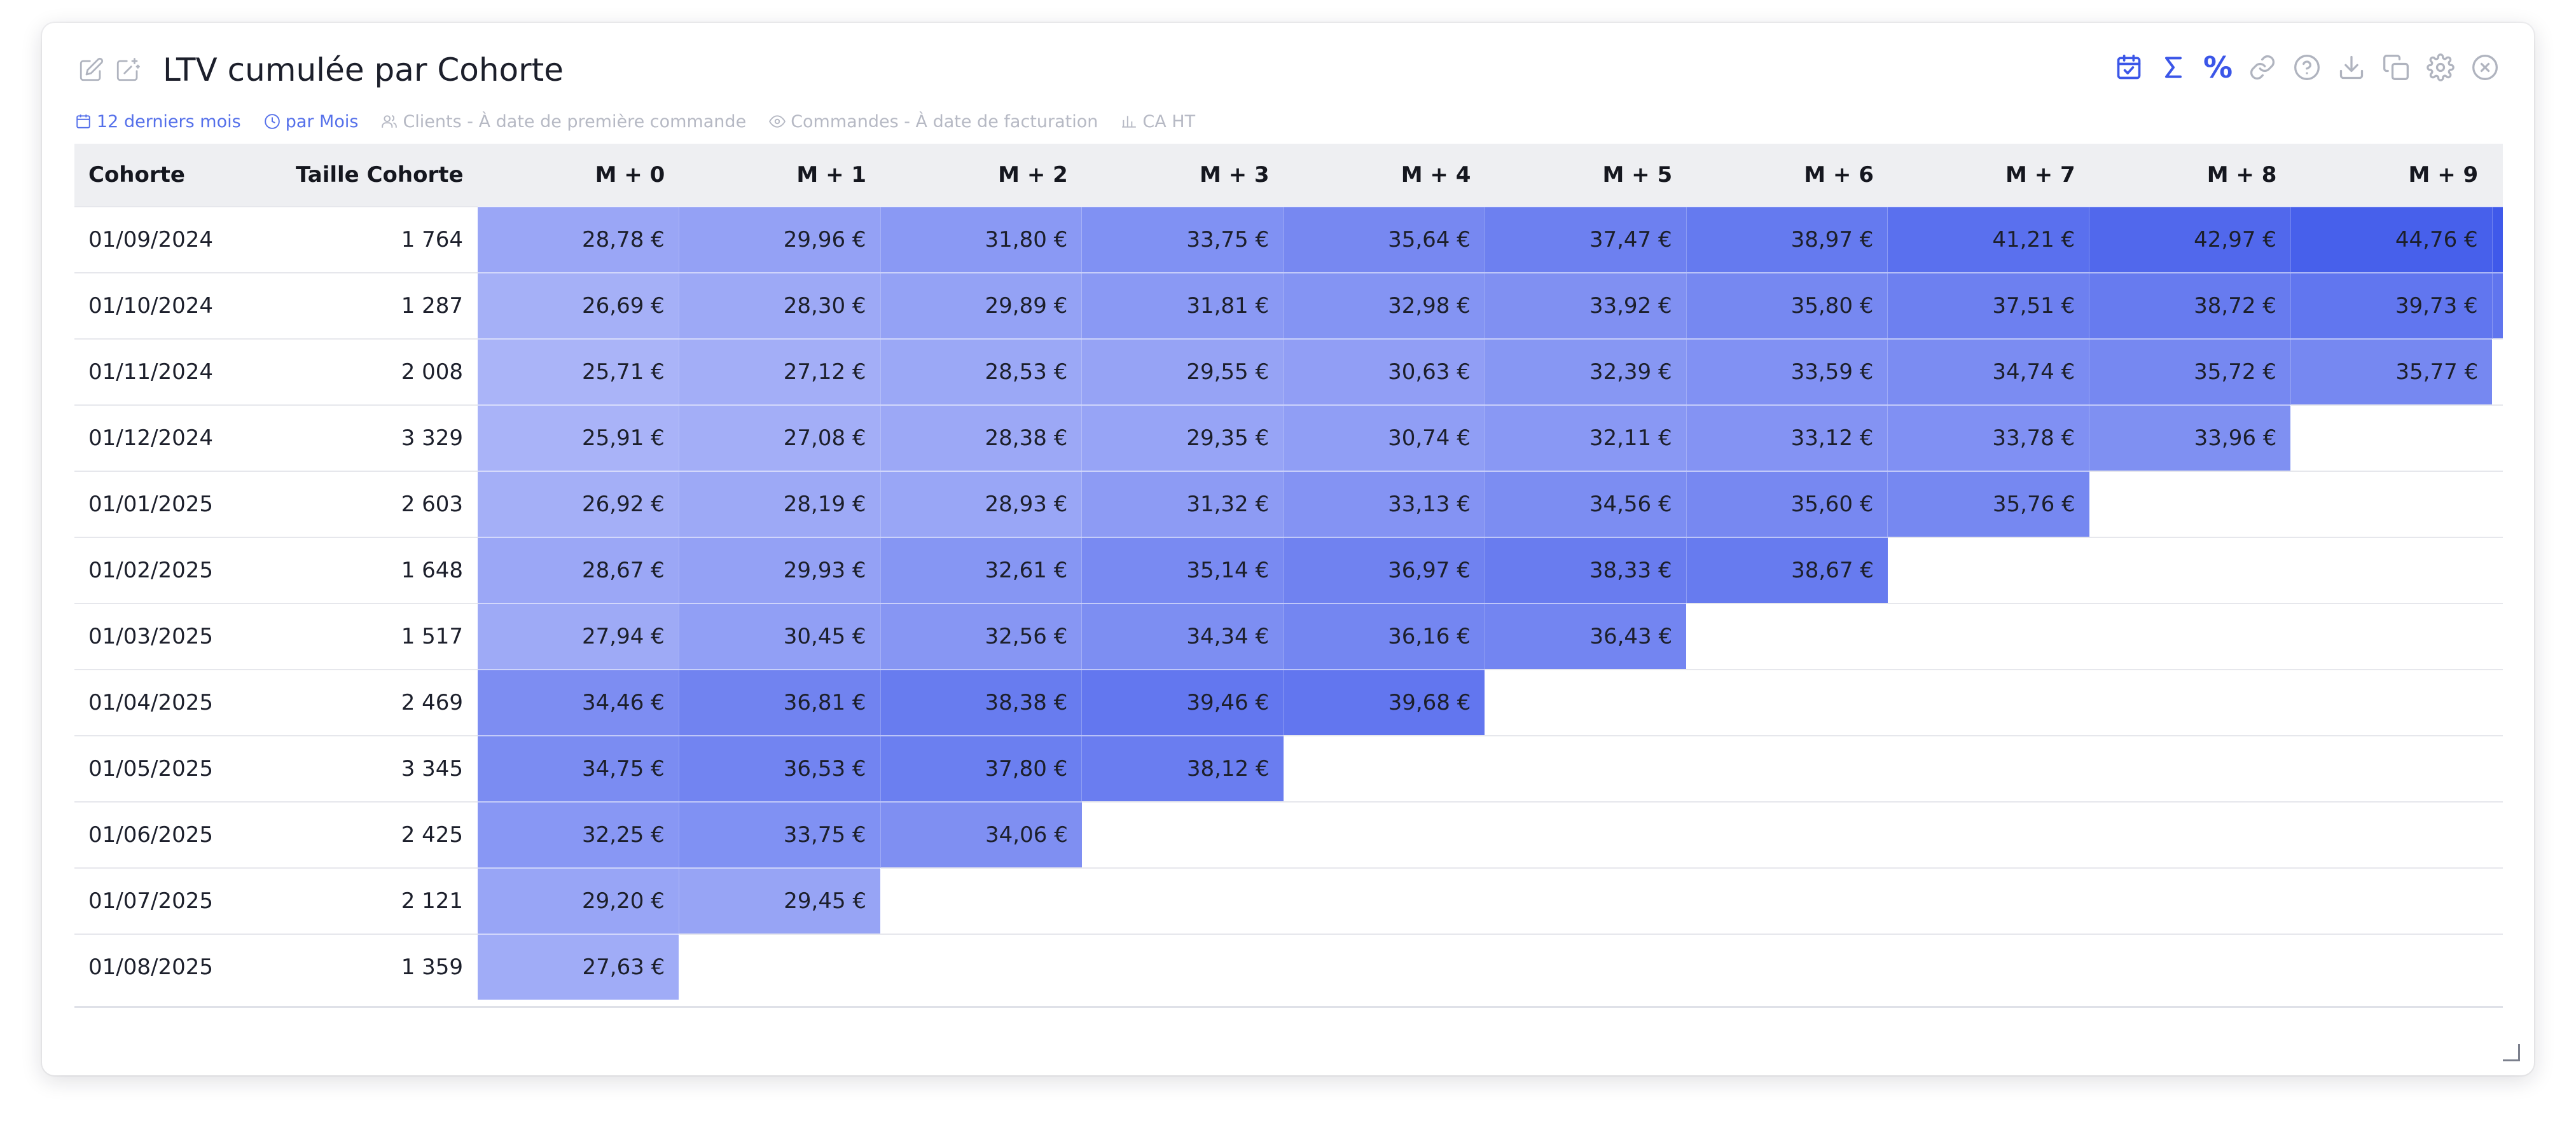 The width and height of the screenshot is (2576, 1137). What do you see at coordinates (376, 504) in the screenshot?
I see `cohort-size-cell: 2 603` at bounding box center [376, 504].